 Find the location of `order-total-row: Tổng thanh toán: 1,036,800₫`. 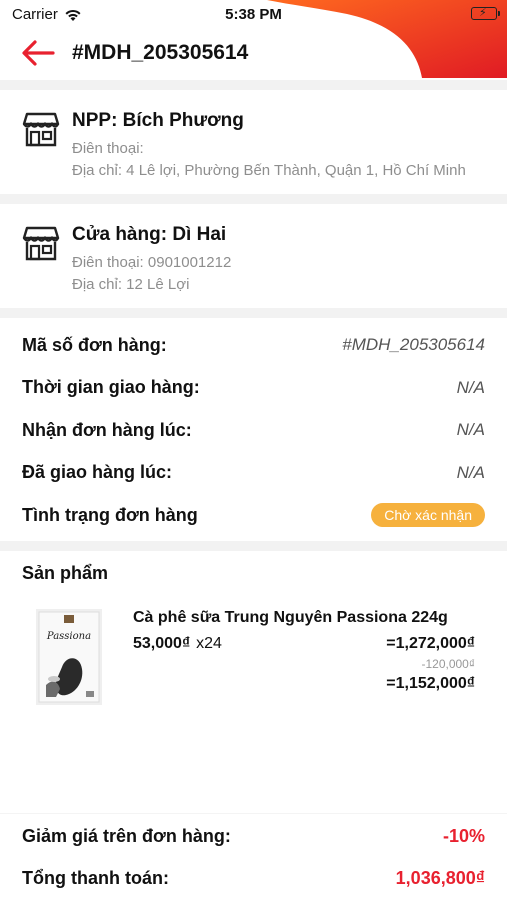

order-total-row: Tổng thanh toán: 1,036,800₫ is located at coordinates (253, 879).